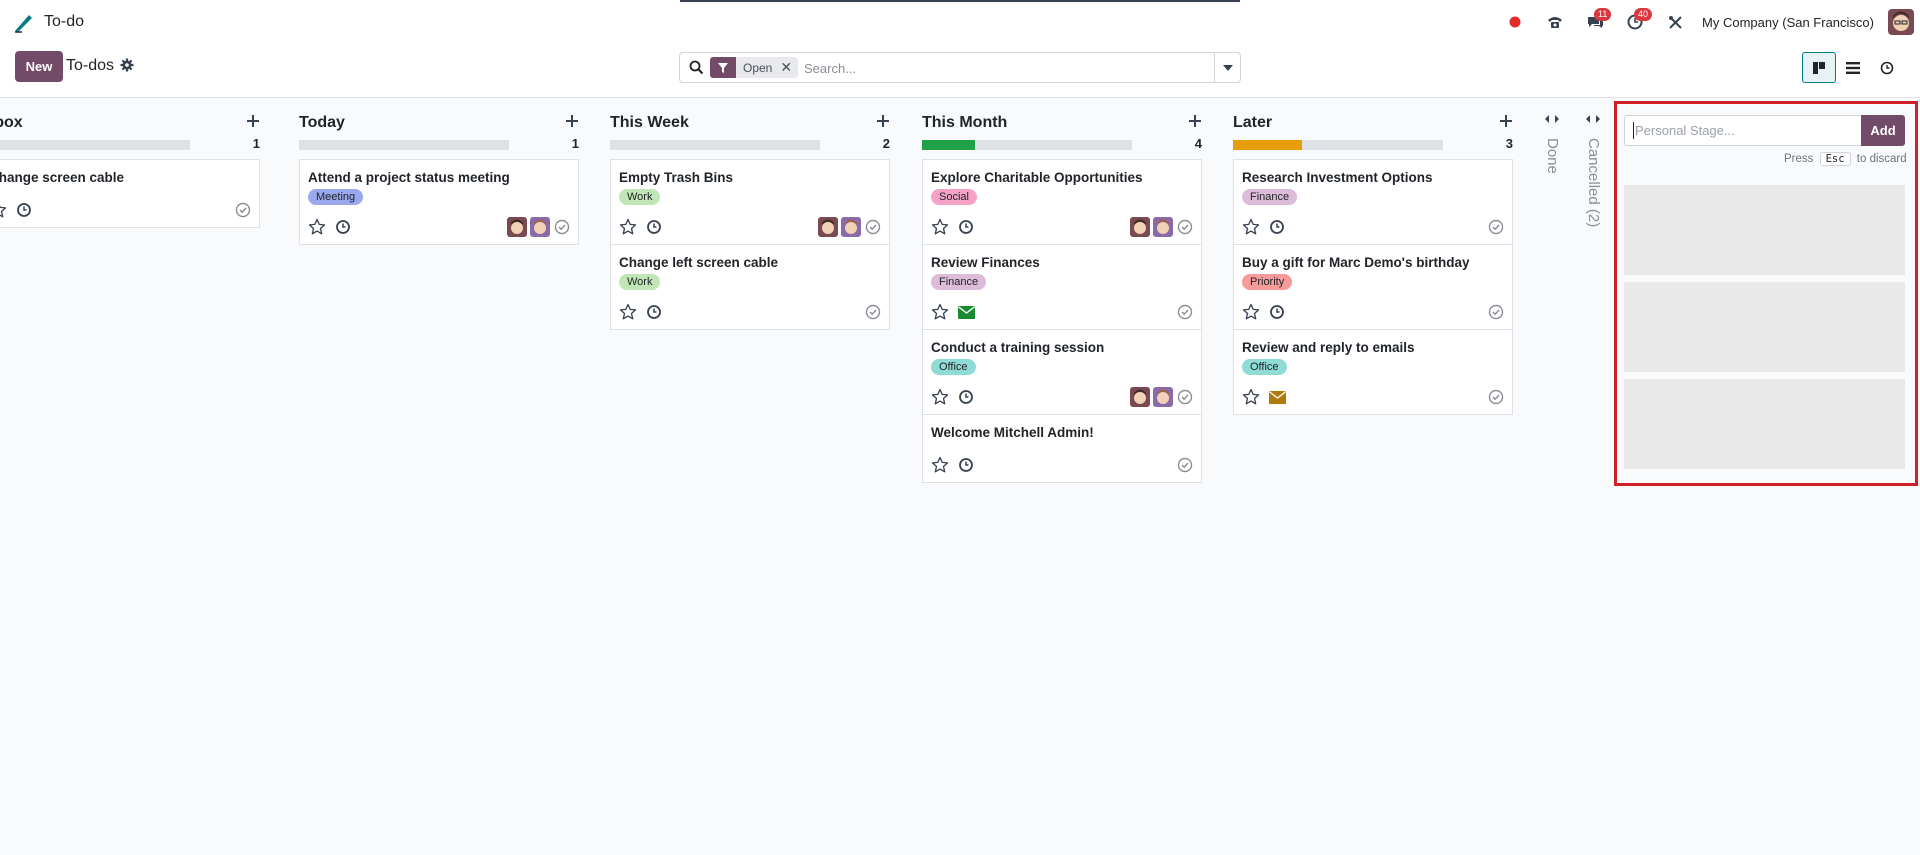 The image size is (1920, 855). I want to click on kanban-card: Review Finances Finance, so click(1062, 287).